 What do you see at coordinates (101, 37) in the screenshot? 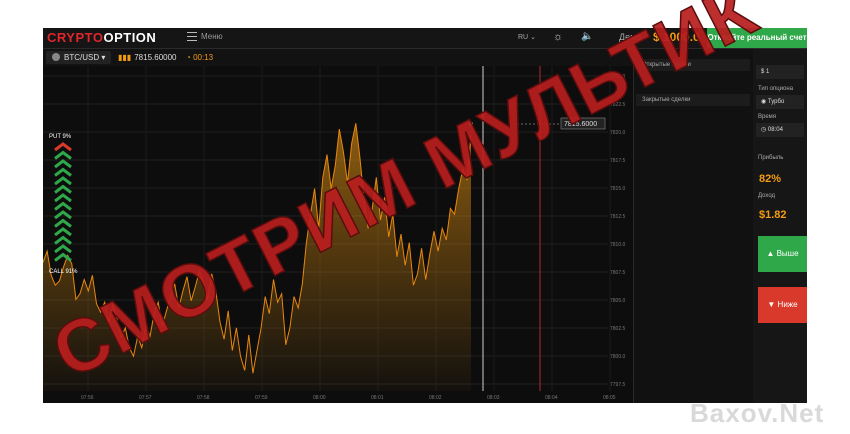
I see `logo: CRYPTOOPTION` at bounding box center [101, 37].